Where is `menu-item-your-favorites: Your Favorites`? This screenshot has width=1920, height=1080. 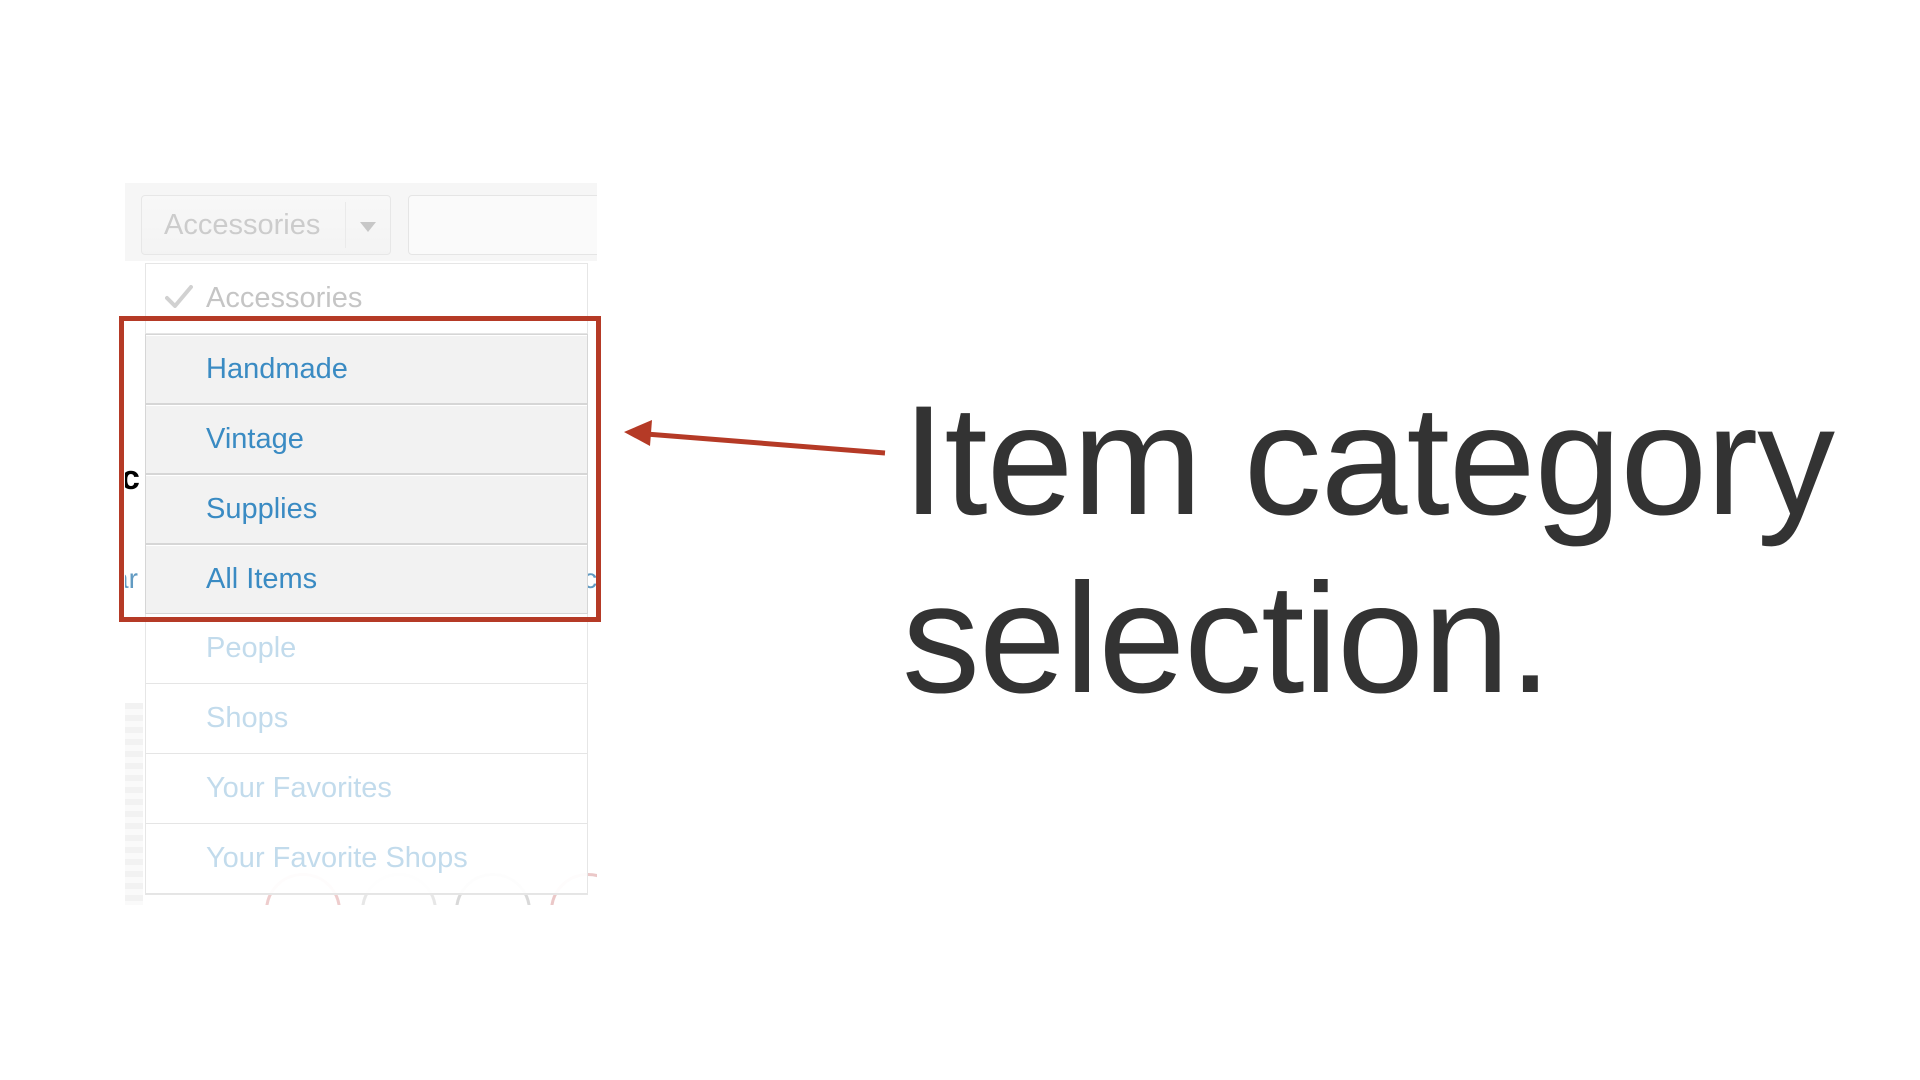 menu-item-your-favorites: Your Favorites is located at coordinates (366, 789).